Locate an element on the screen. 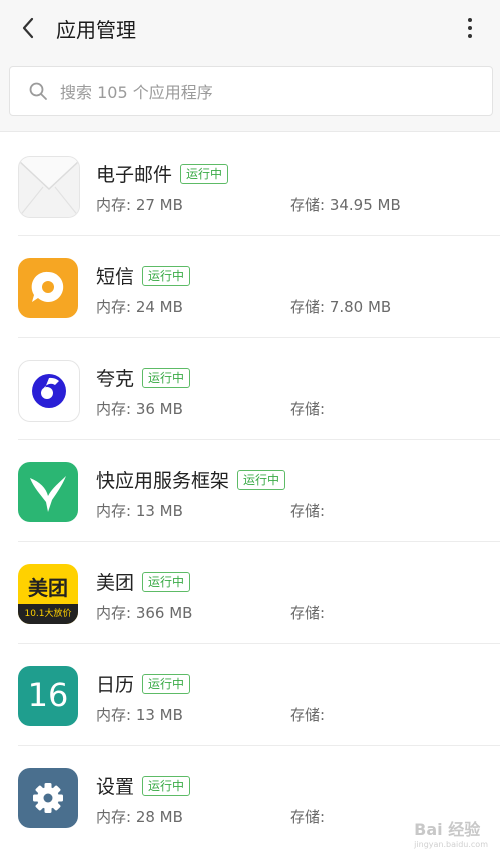  meituan-icon-subtext: 10.1大放价 is located at coordinates (48, 614).